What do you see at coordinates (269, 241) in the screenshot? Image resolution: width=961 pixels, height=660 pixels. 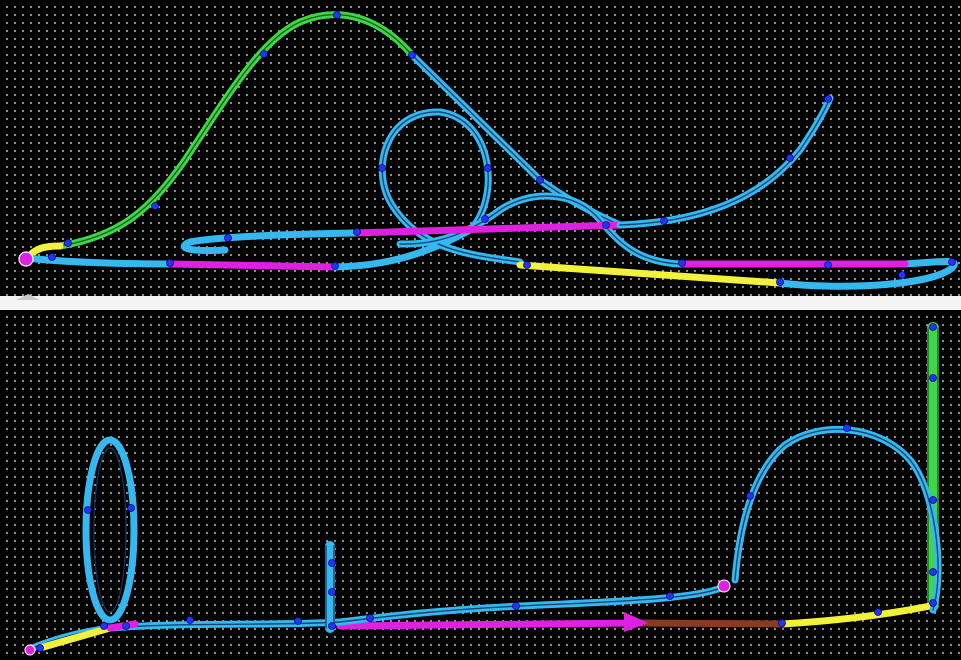 I see `helix-return` at bounding box center [269, 241].